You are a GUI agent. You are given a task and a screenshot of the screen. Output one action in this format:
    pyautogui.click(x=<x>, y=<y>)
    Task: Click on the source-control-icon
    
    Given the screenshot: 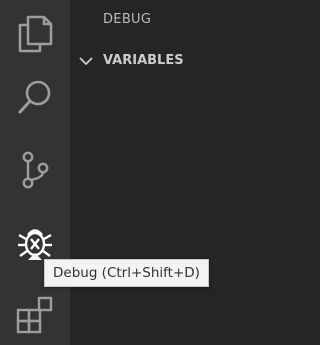 What is the action you would take?
    pyautogui.click(x=35, y=170)
    